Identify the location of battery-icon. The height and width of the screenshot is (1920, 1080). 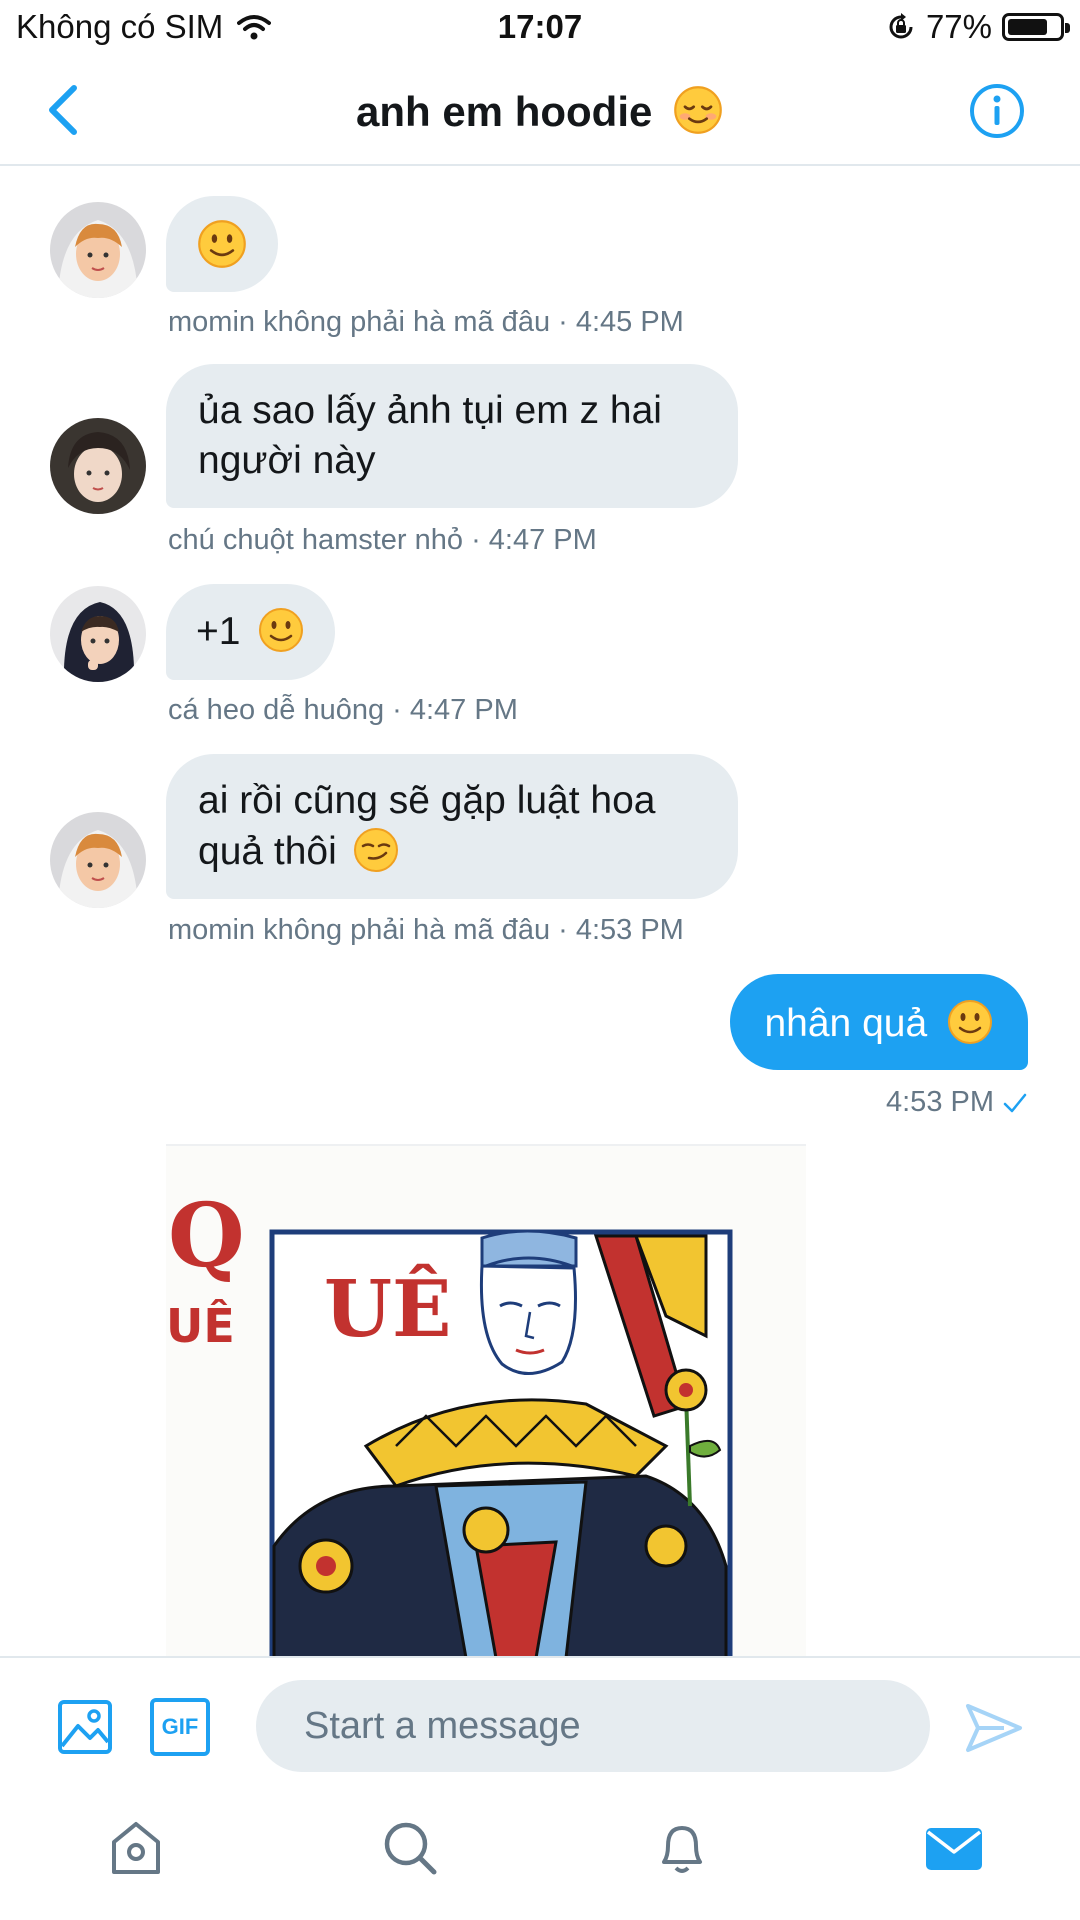
(1036, 27).